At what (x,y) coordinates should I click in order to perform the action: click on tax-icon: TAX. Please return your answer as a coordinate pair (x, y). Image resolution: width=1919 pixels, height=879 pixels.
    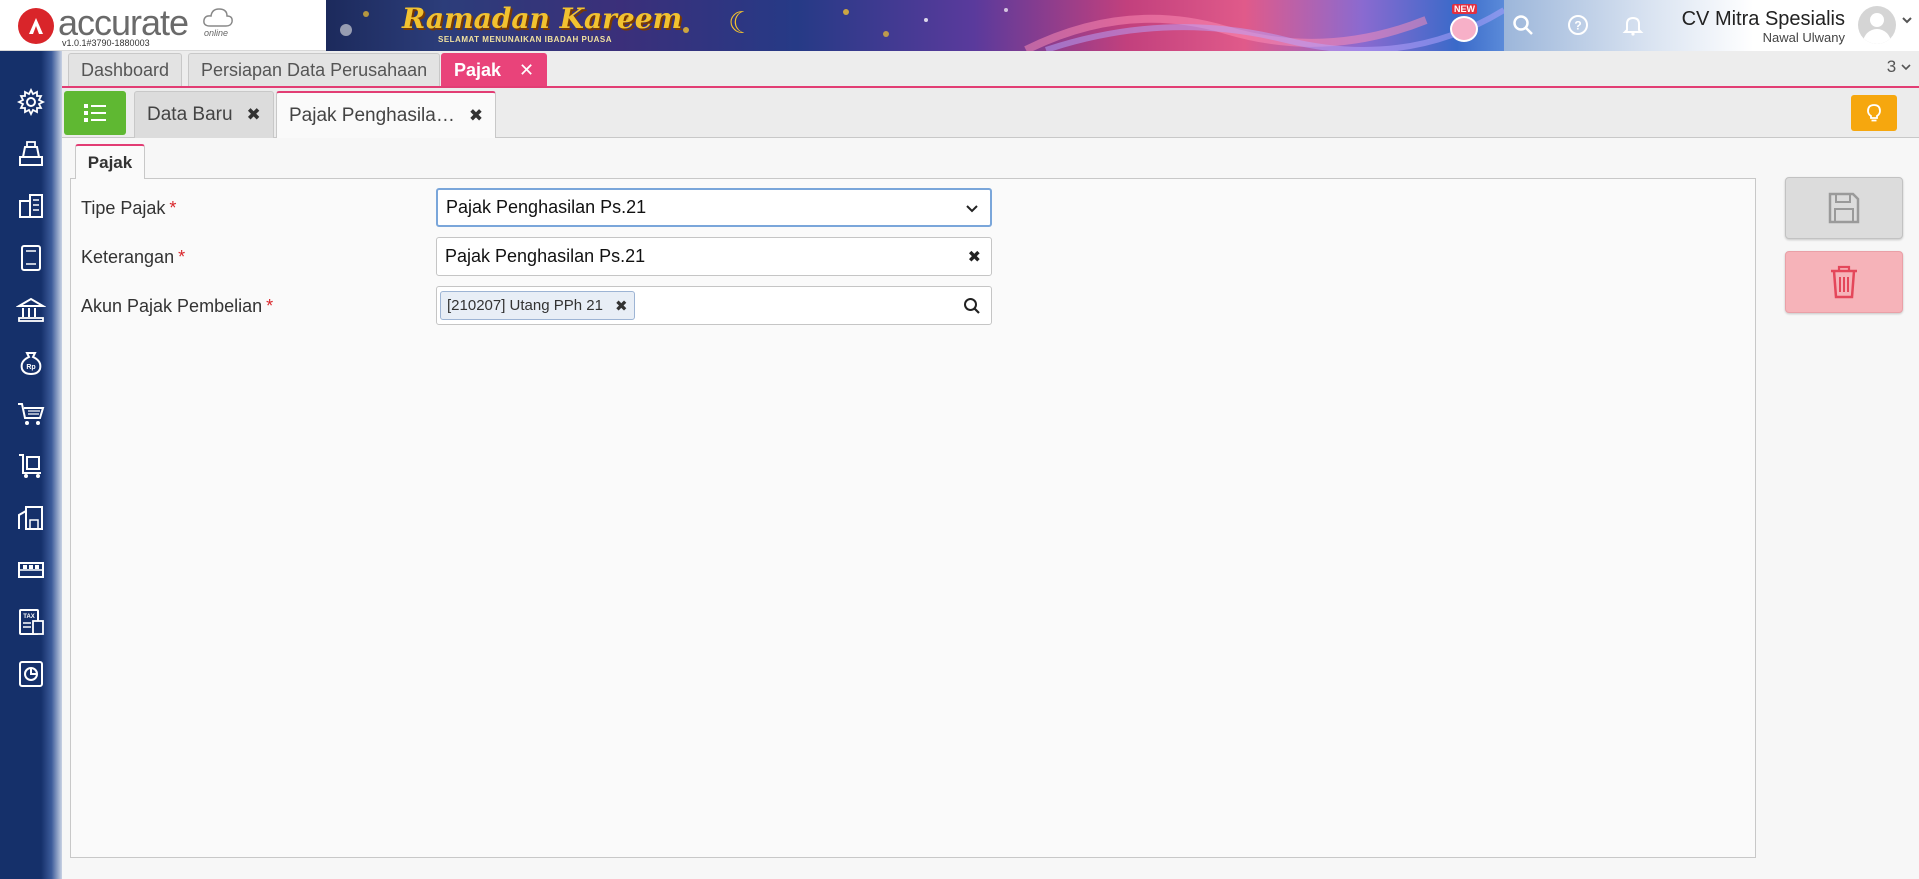
    Looking at the image, I should click on (31, 622).